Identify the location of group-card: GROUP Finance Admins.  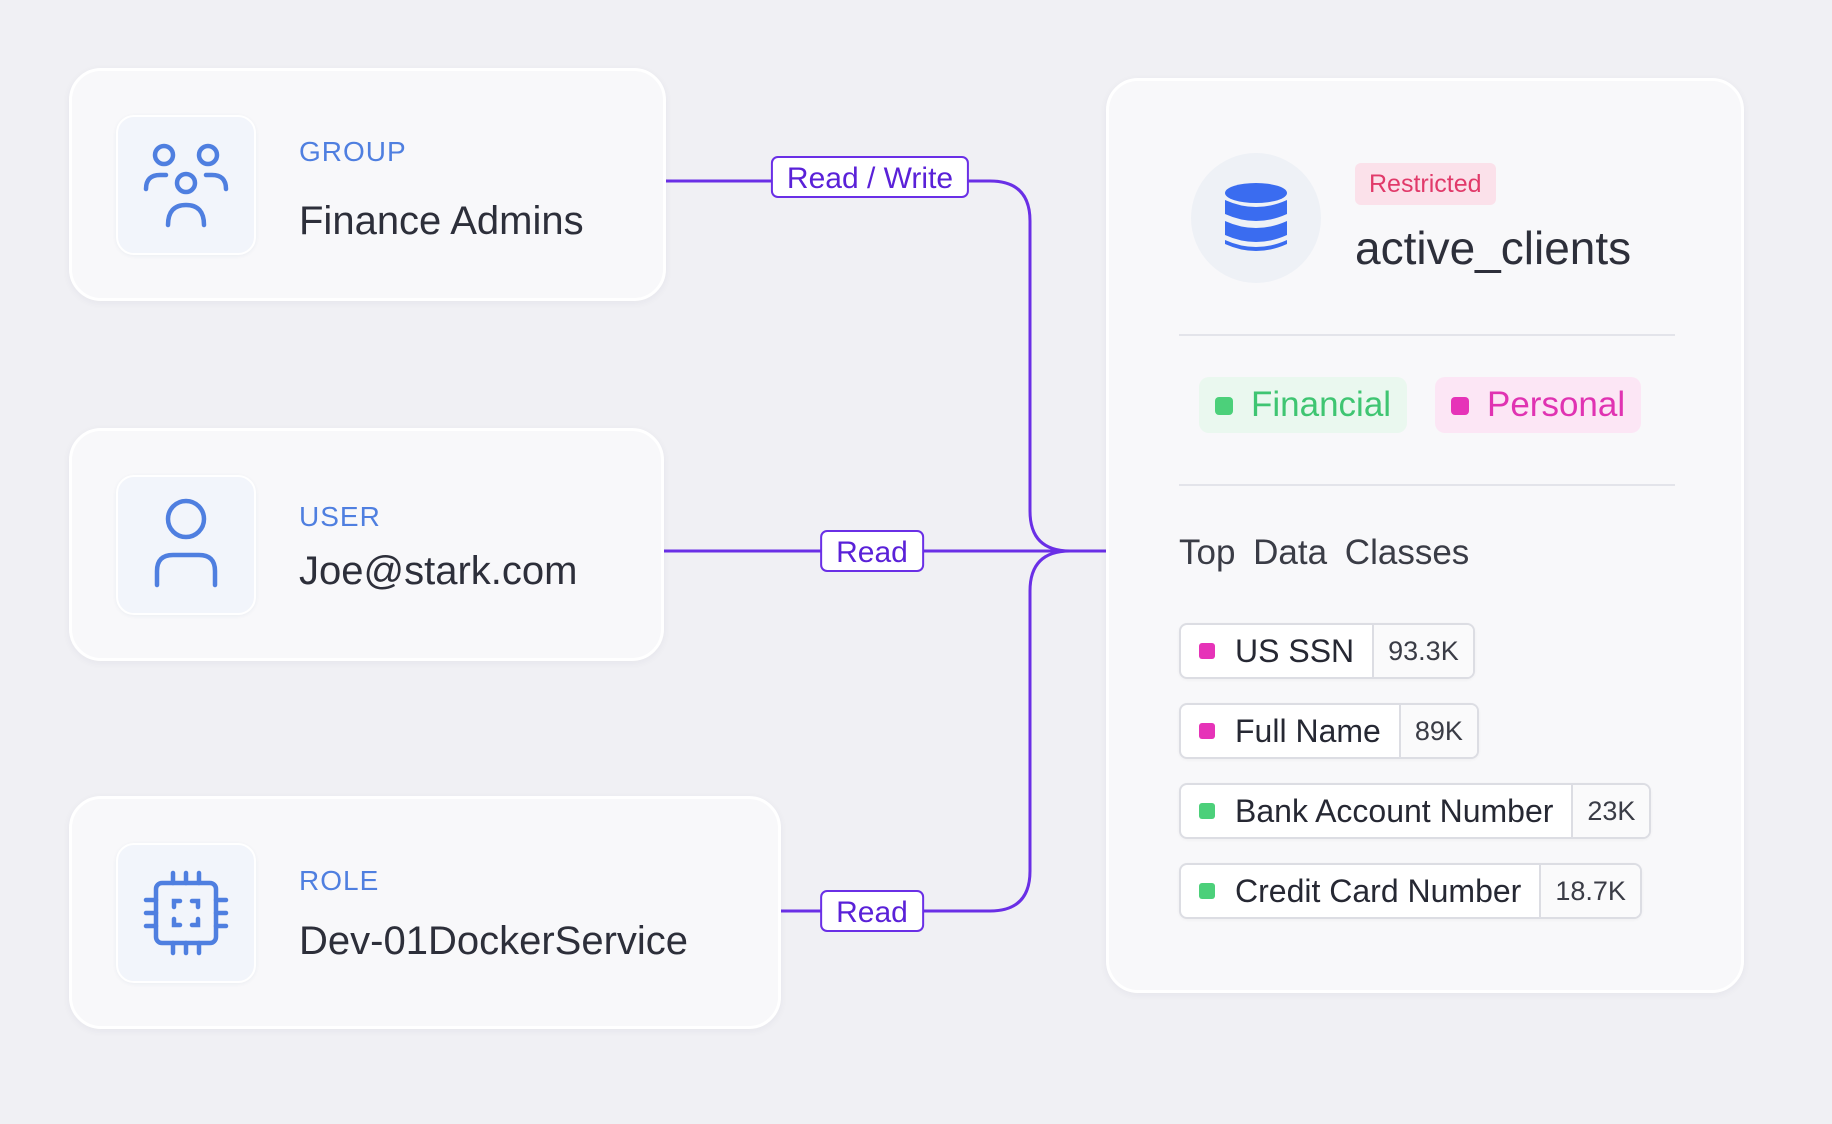
(367, 184).